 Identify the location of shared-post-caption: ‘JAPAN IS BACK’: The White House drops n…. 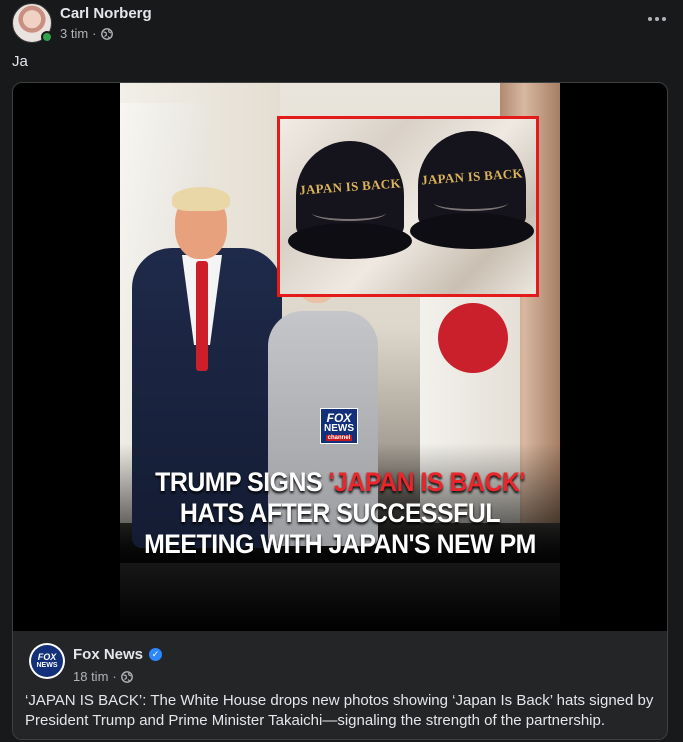
(339, 710).